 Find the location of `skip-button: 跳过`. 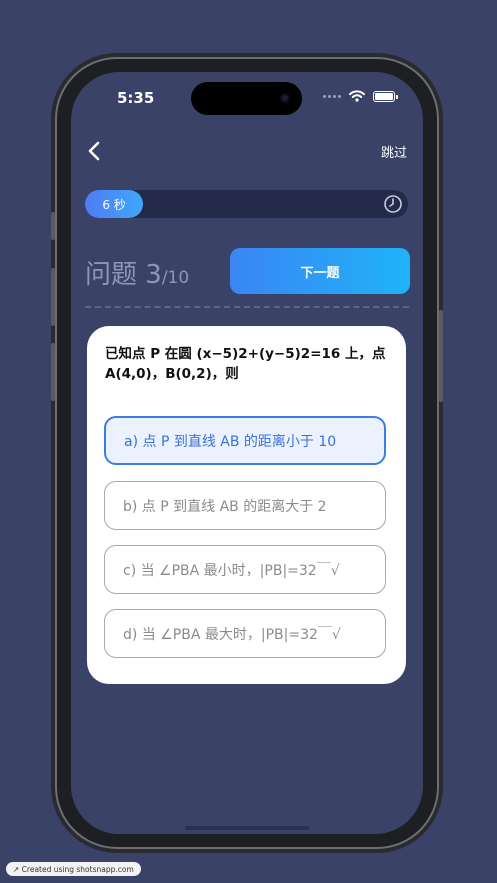

skip-button: 跳过 is located at coordinates (394, 151).